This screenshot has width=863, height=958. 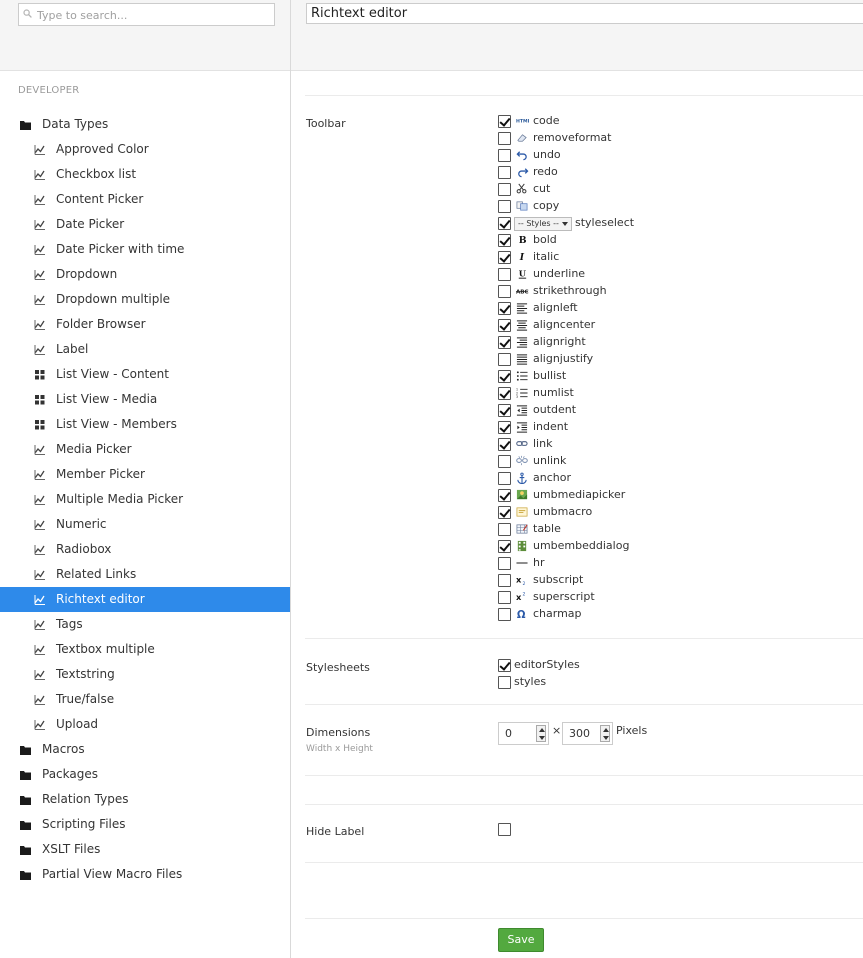 What do you see at coordinates (678, 138) in the screenshot?
I see `toolbar-option: removeformat` at bounding box center [678, 138].